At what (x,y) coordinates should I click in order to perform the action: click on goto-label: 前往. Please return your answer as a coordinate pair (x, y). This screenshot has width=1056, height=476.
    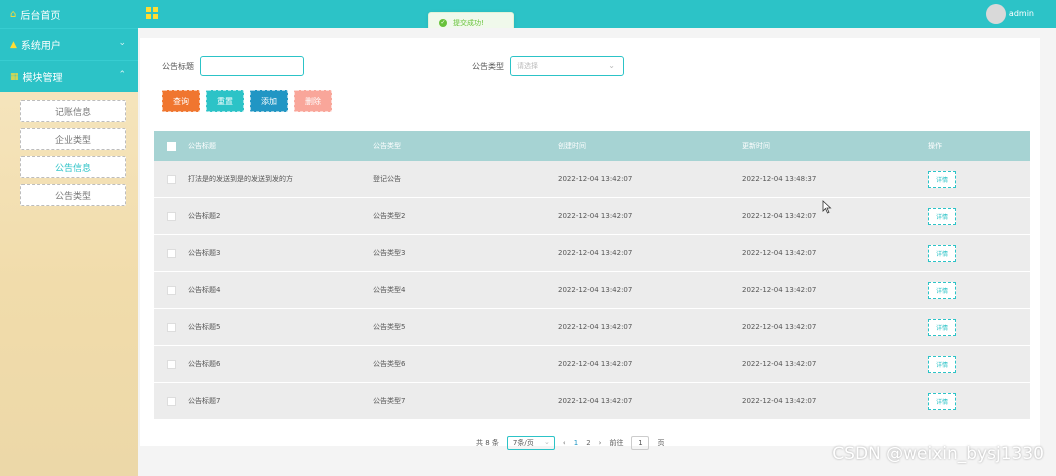
    Looking at the image, I should click on (616, 443).